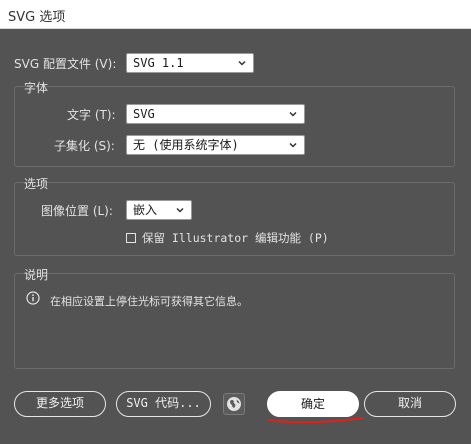 This screenshot has height=444, width=471. What do you see at coordinates (144, 114) in the screenshot?
I see `font-type-value: SVG` at bounding box center [144, 114].